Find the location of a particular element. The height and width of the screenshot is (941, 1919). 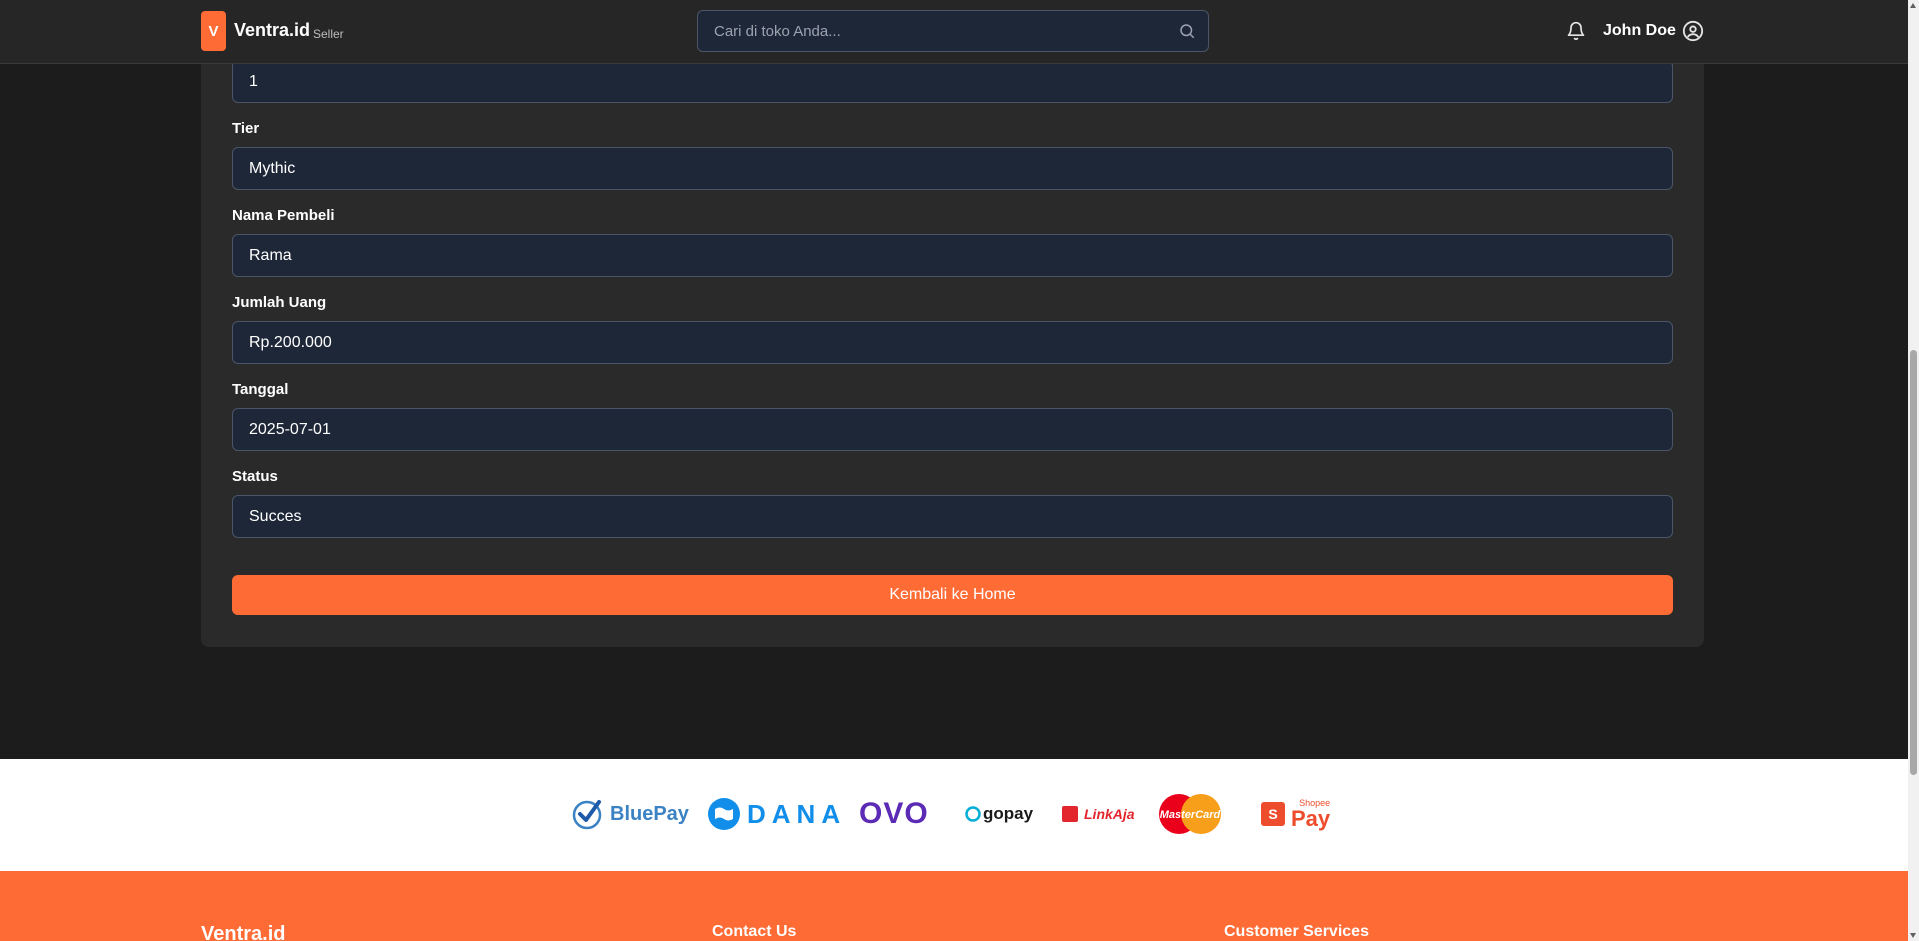

tier-field: Mythic is located at coordinates (952, 168).